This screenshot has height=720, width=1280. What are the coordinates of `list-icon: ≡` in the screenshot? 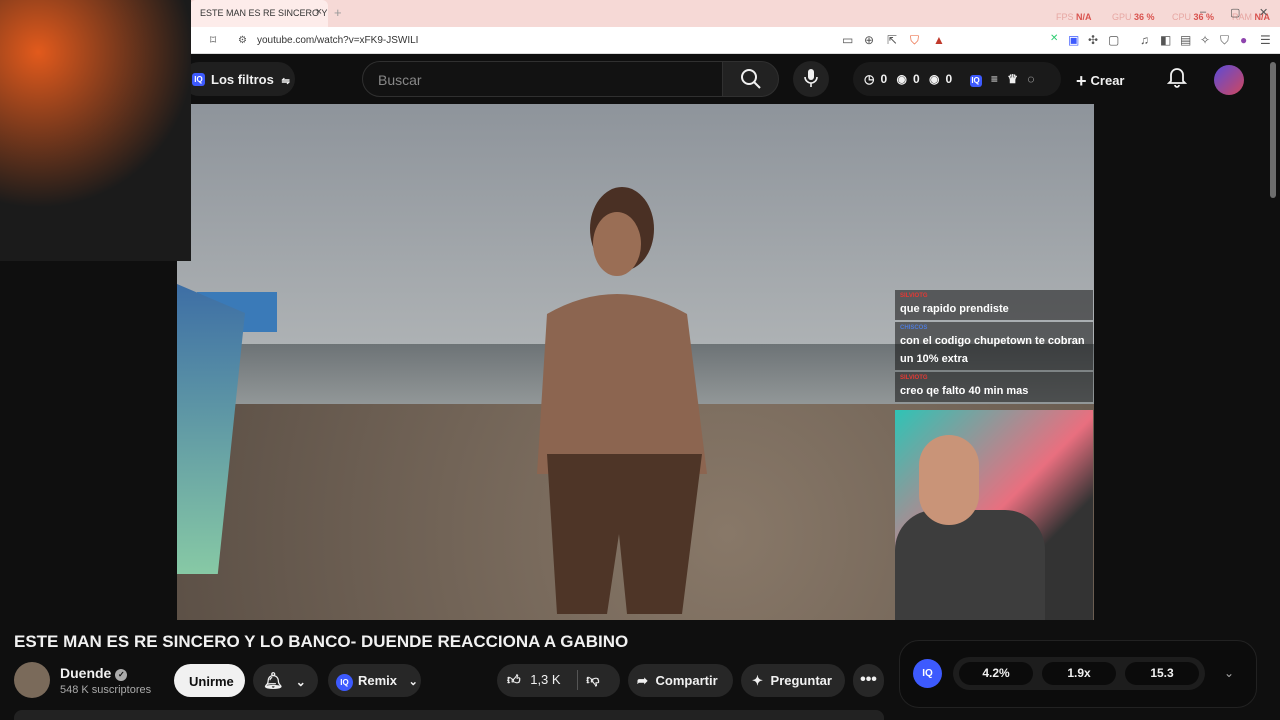 It's located at (994, 79).